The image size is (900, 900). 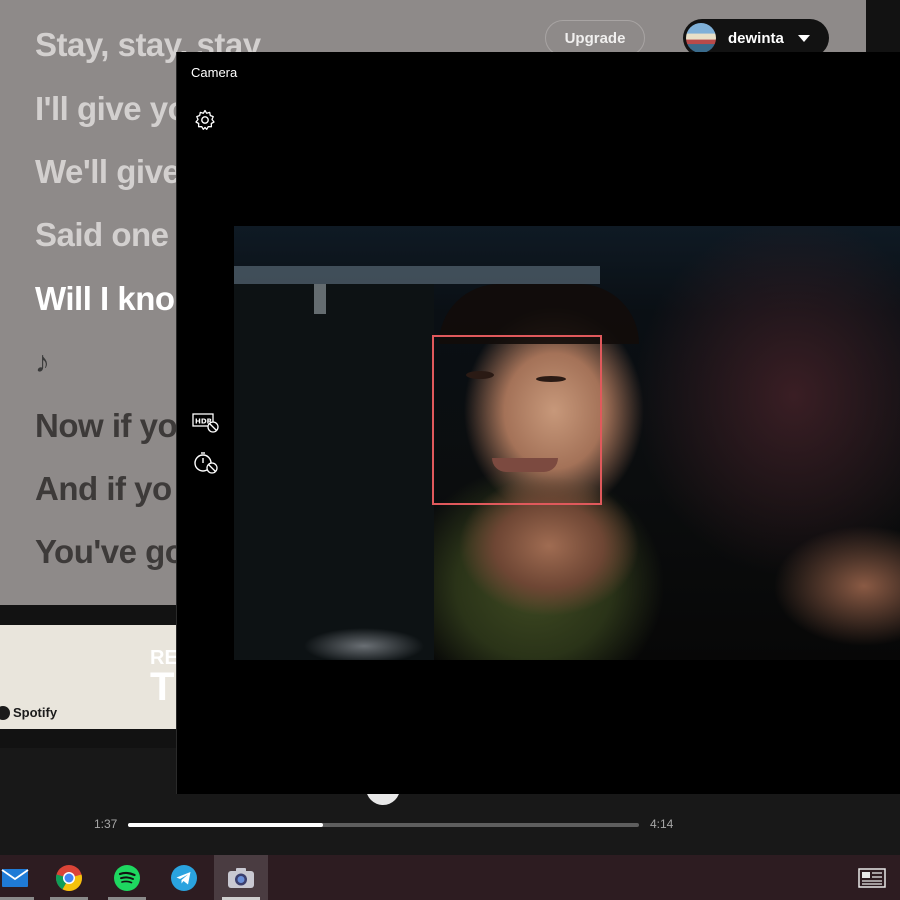 What do you see at coordinates (803, 38) in the screenshot?
I see `chevron-down-icon` at bounding box center [803, 38].